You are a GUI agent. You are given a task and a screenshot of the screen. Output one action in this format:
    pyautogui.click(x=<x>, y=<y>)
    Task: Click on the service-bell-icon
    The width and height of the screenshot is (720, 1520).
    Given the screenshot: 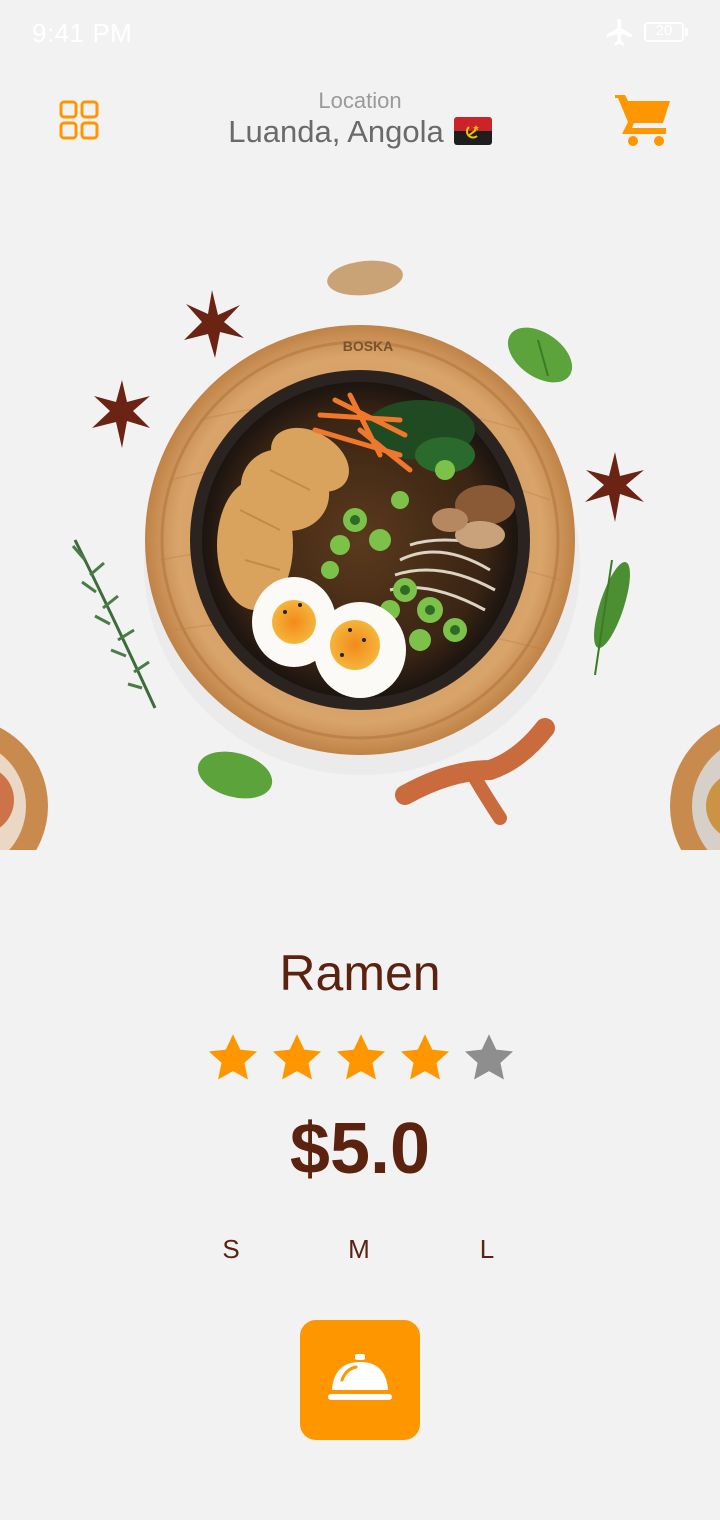 What is the action you would take?
    pyautogui.click(x=360, y=1377)
    